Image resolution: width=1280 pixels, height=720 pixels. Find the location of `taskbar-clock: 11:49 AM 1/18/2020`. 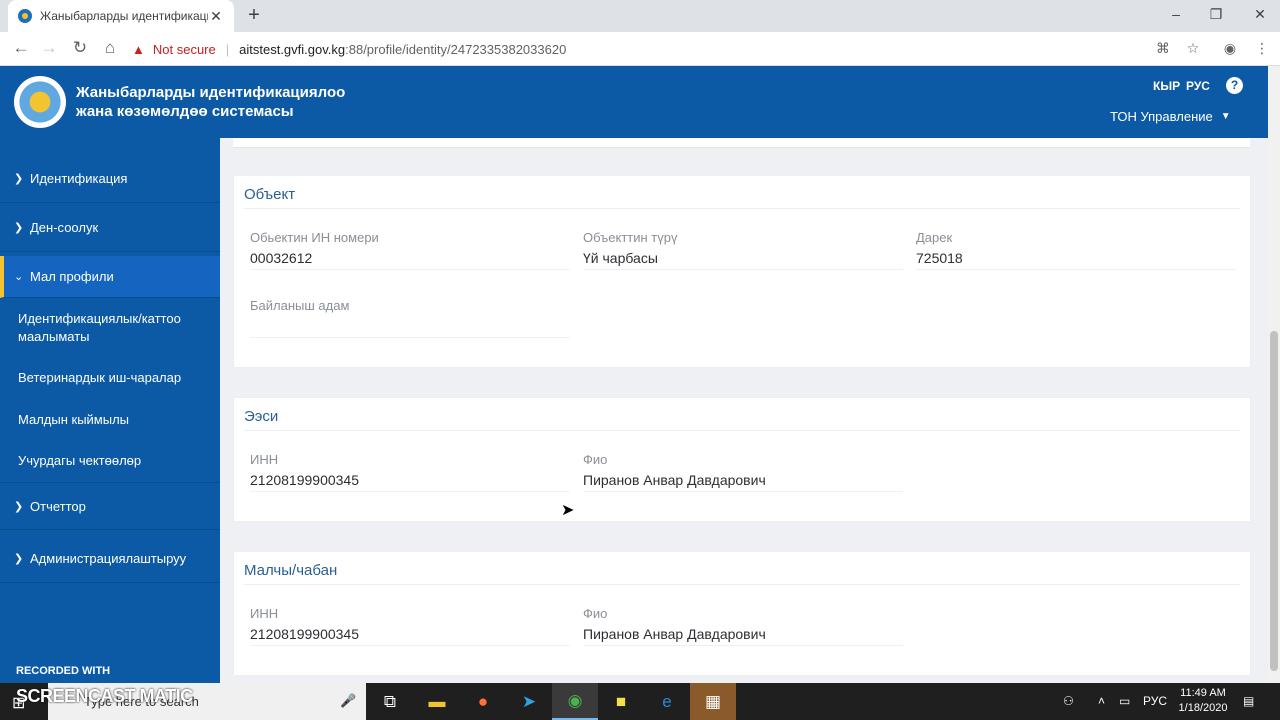

taskbar-clock: 11:49 AM 1/18/2020 is located at coordinates (1203, 701).